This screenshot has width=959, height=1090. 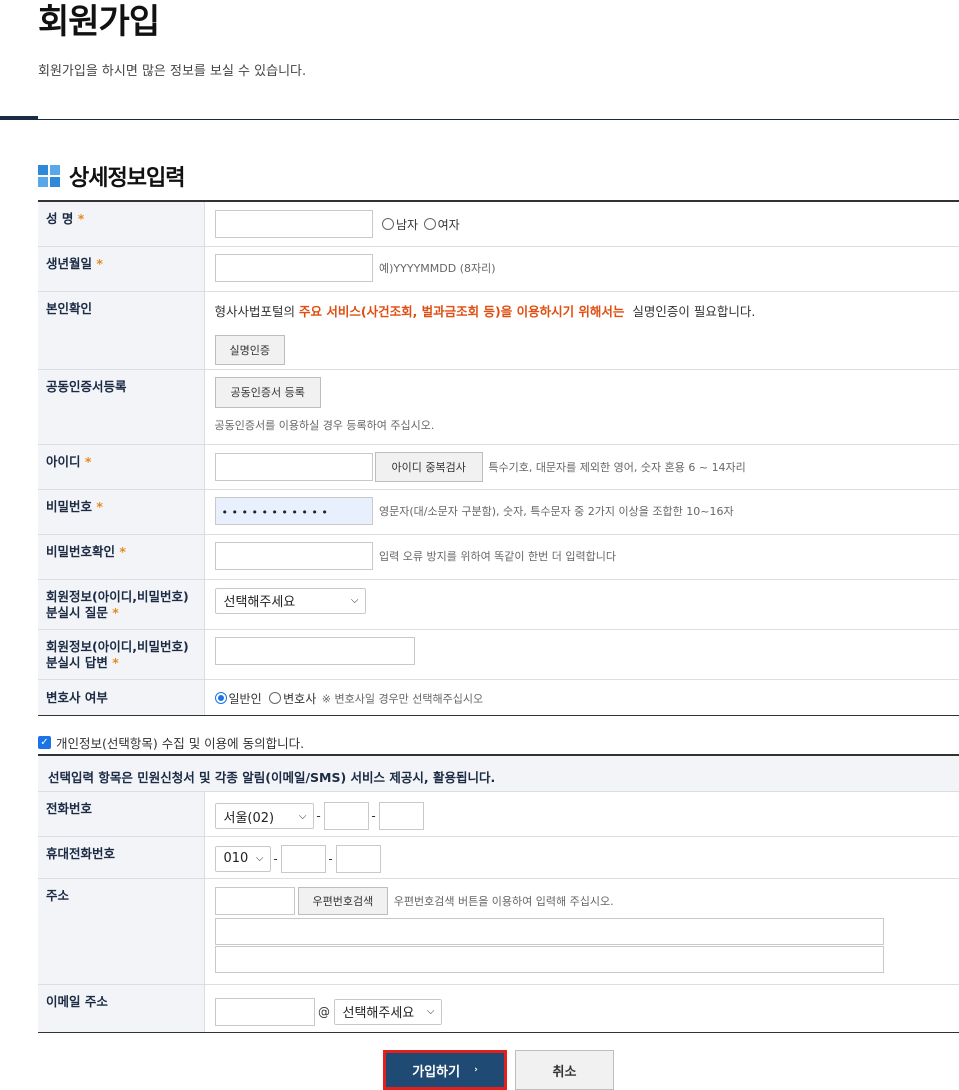 What do you see at coordinates (346, 816) in the screenshot?
I see `phone-middle-input` at bounding box center [346, 816].